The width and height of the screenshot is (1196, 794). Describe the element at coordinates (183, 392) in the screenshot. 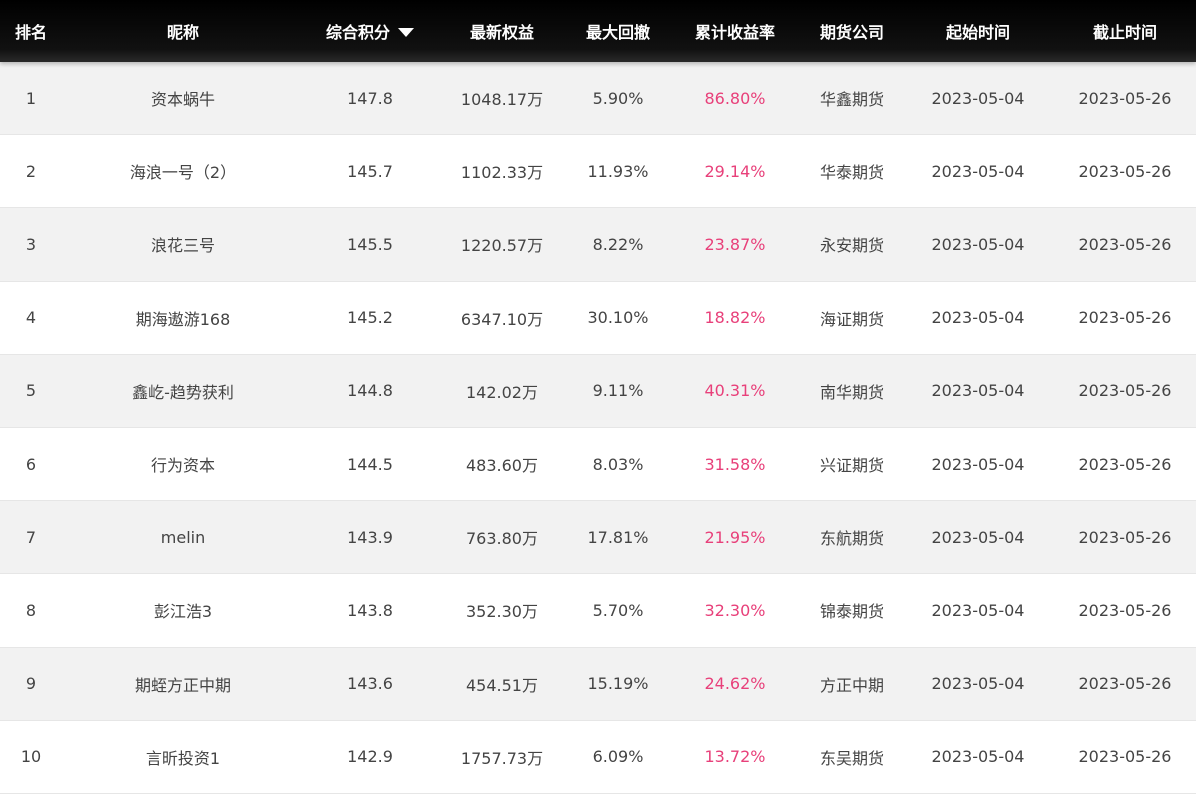

I see `name-cell: 鑫屹-趋势获利` at that location.